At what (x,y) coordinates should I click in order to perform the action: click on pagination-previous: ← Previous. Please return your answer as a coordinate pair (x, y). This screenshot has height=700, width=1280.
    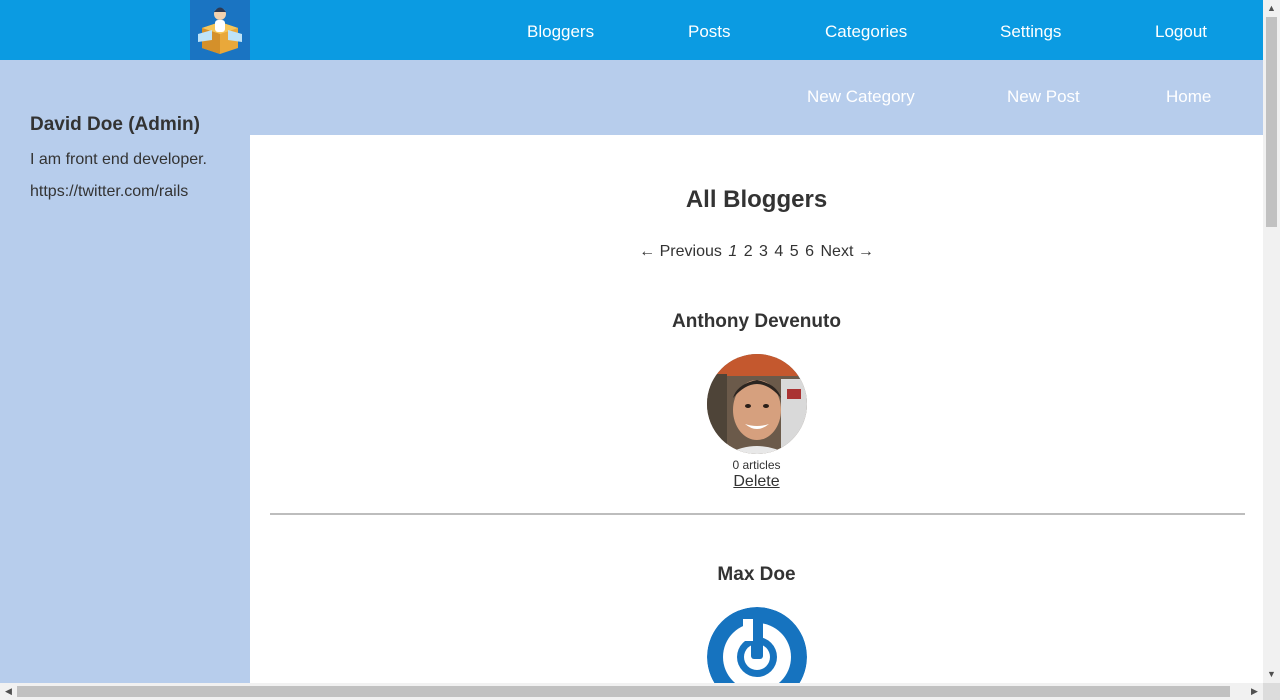
    Looking at the image, I should click on (680, 251).